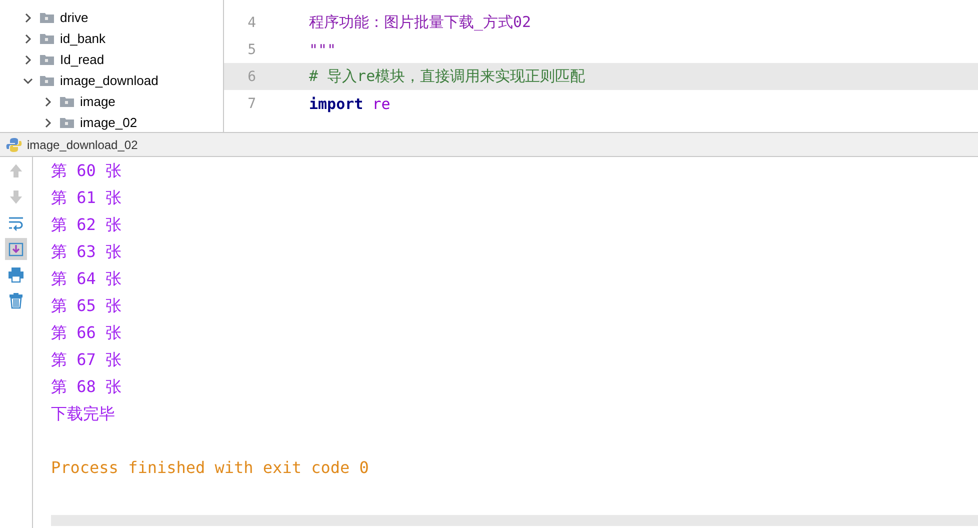 The image size is (978, 528). I want to click on line-number: 4, so click(251, 22).